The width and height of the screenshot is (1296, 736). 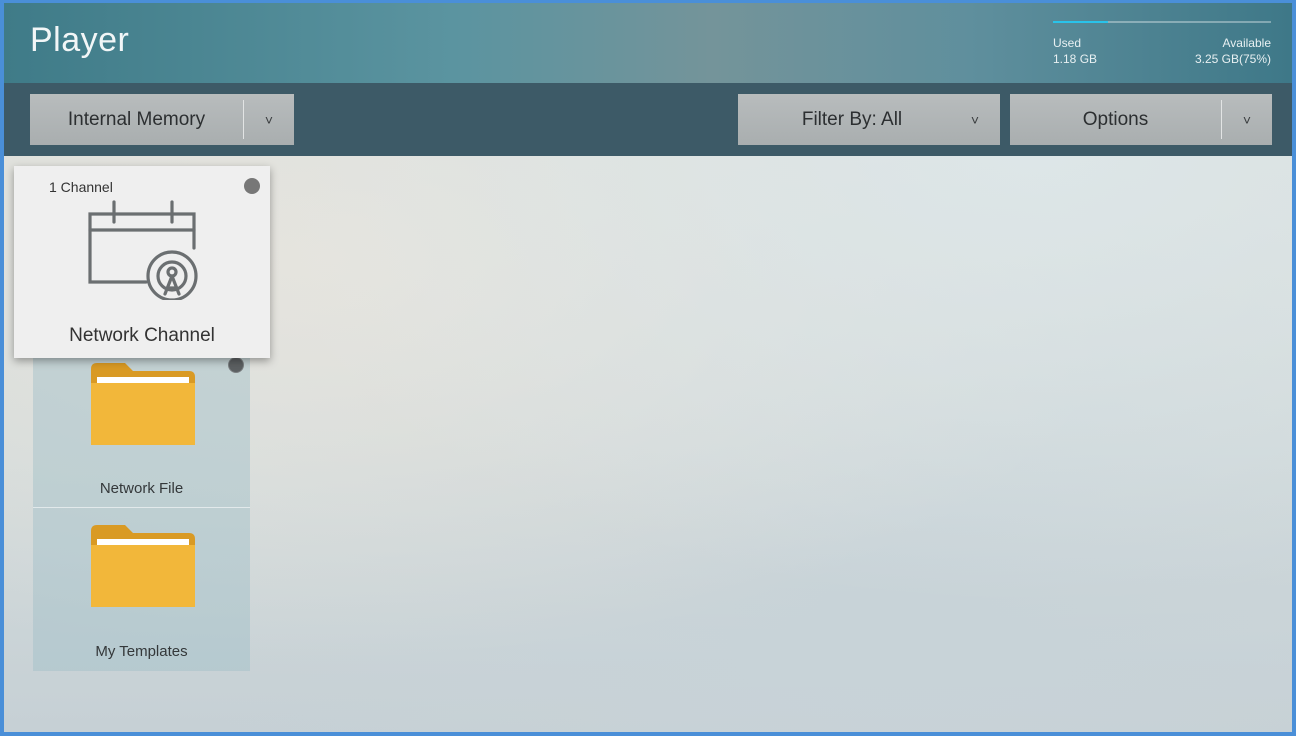 What do you see at coordinates (1075, 51) in the screenshot?
I see `storage-used: Used 1.18 GB` at bounding box center [1075, 51].